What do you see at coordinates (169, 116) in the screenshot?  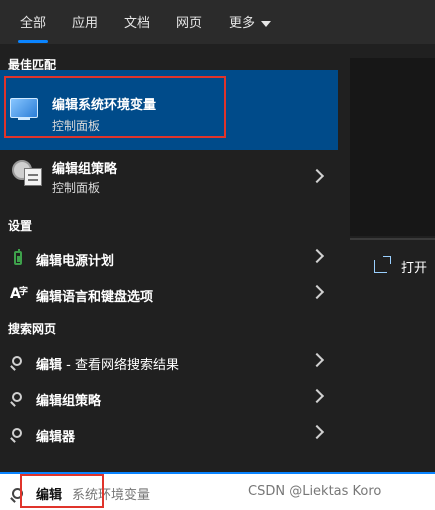 I see `best-match-text: 编辑系统环境变量 控制面板` at bounding box center [169, 116].